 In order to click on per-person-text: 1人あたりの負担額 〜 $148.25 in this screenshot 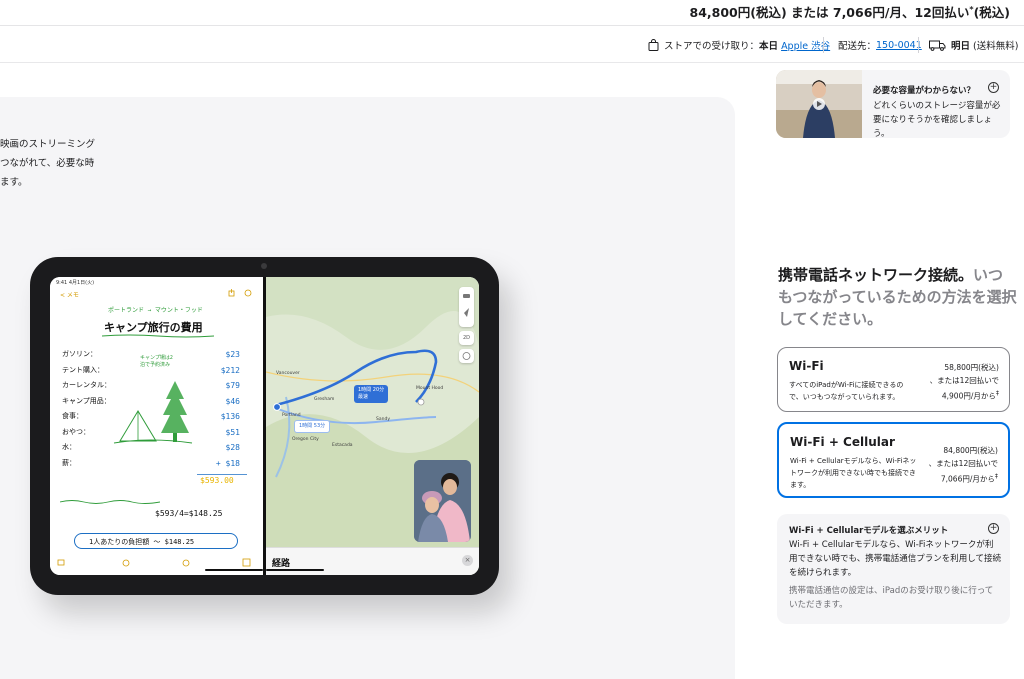, I will do `click(142, 542)`.